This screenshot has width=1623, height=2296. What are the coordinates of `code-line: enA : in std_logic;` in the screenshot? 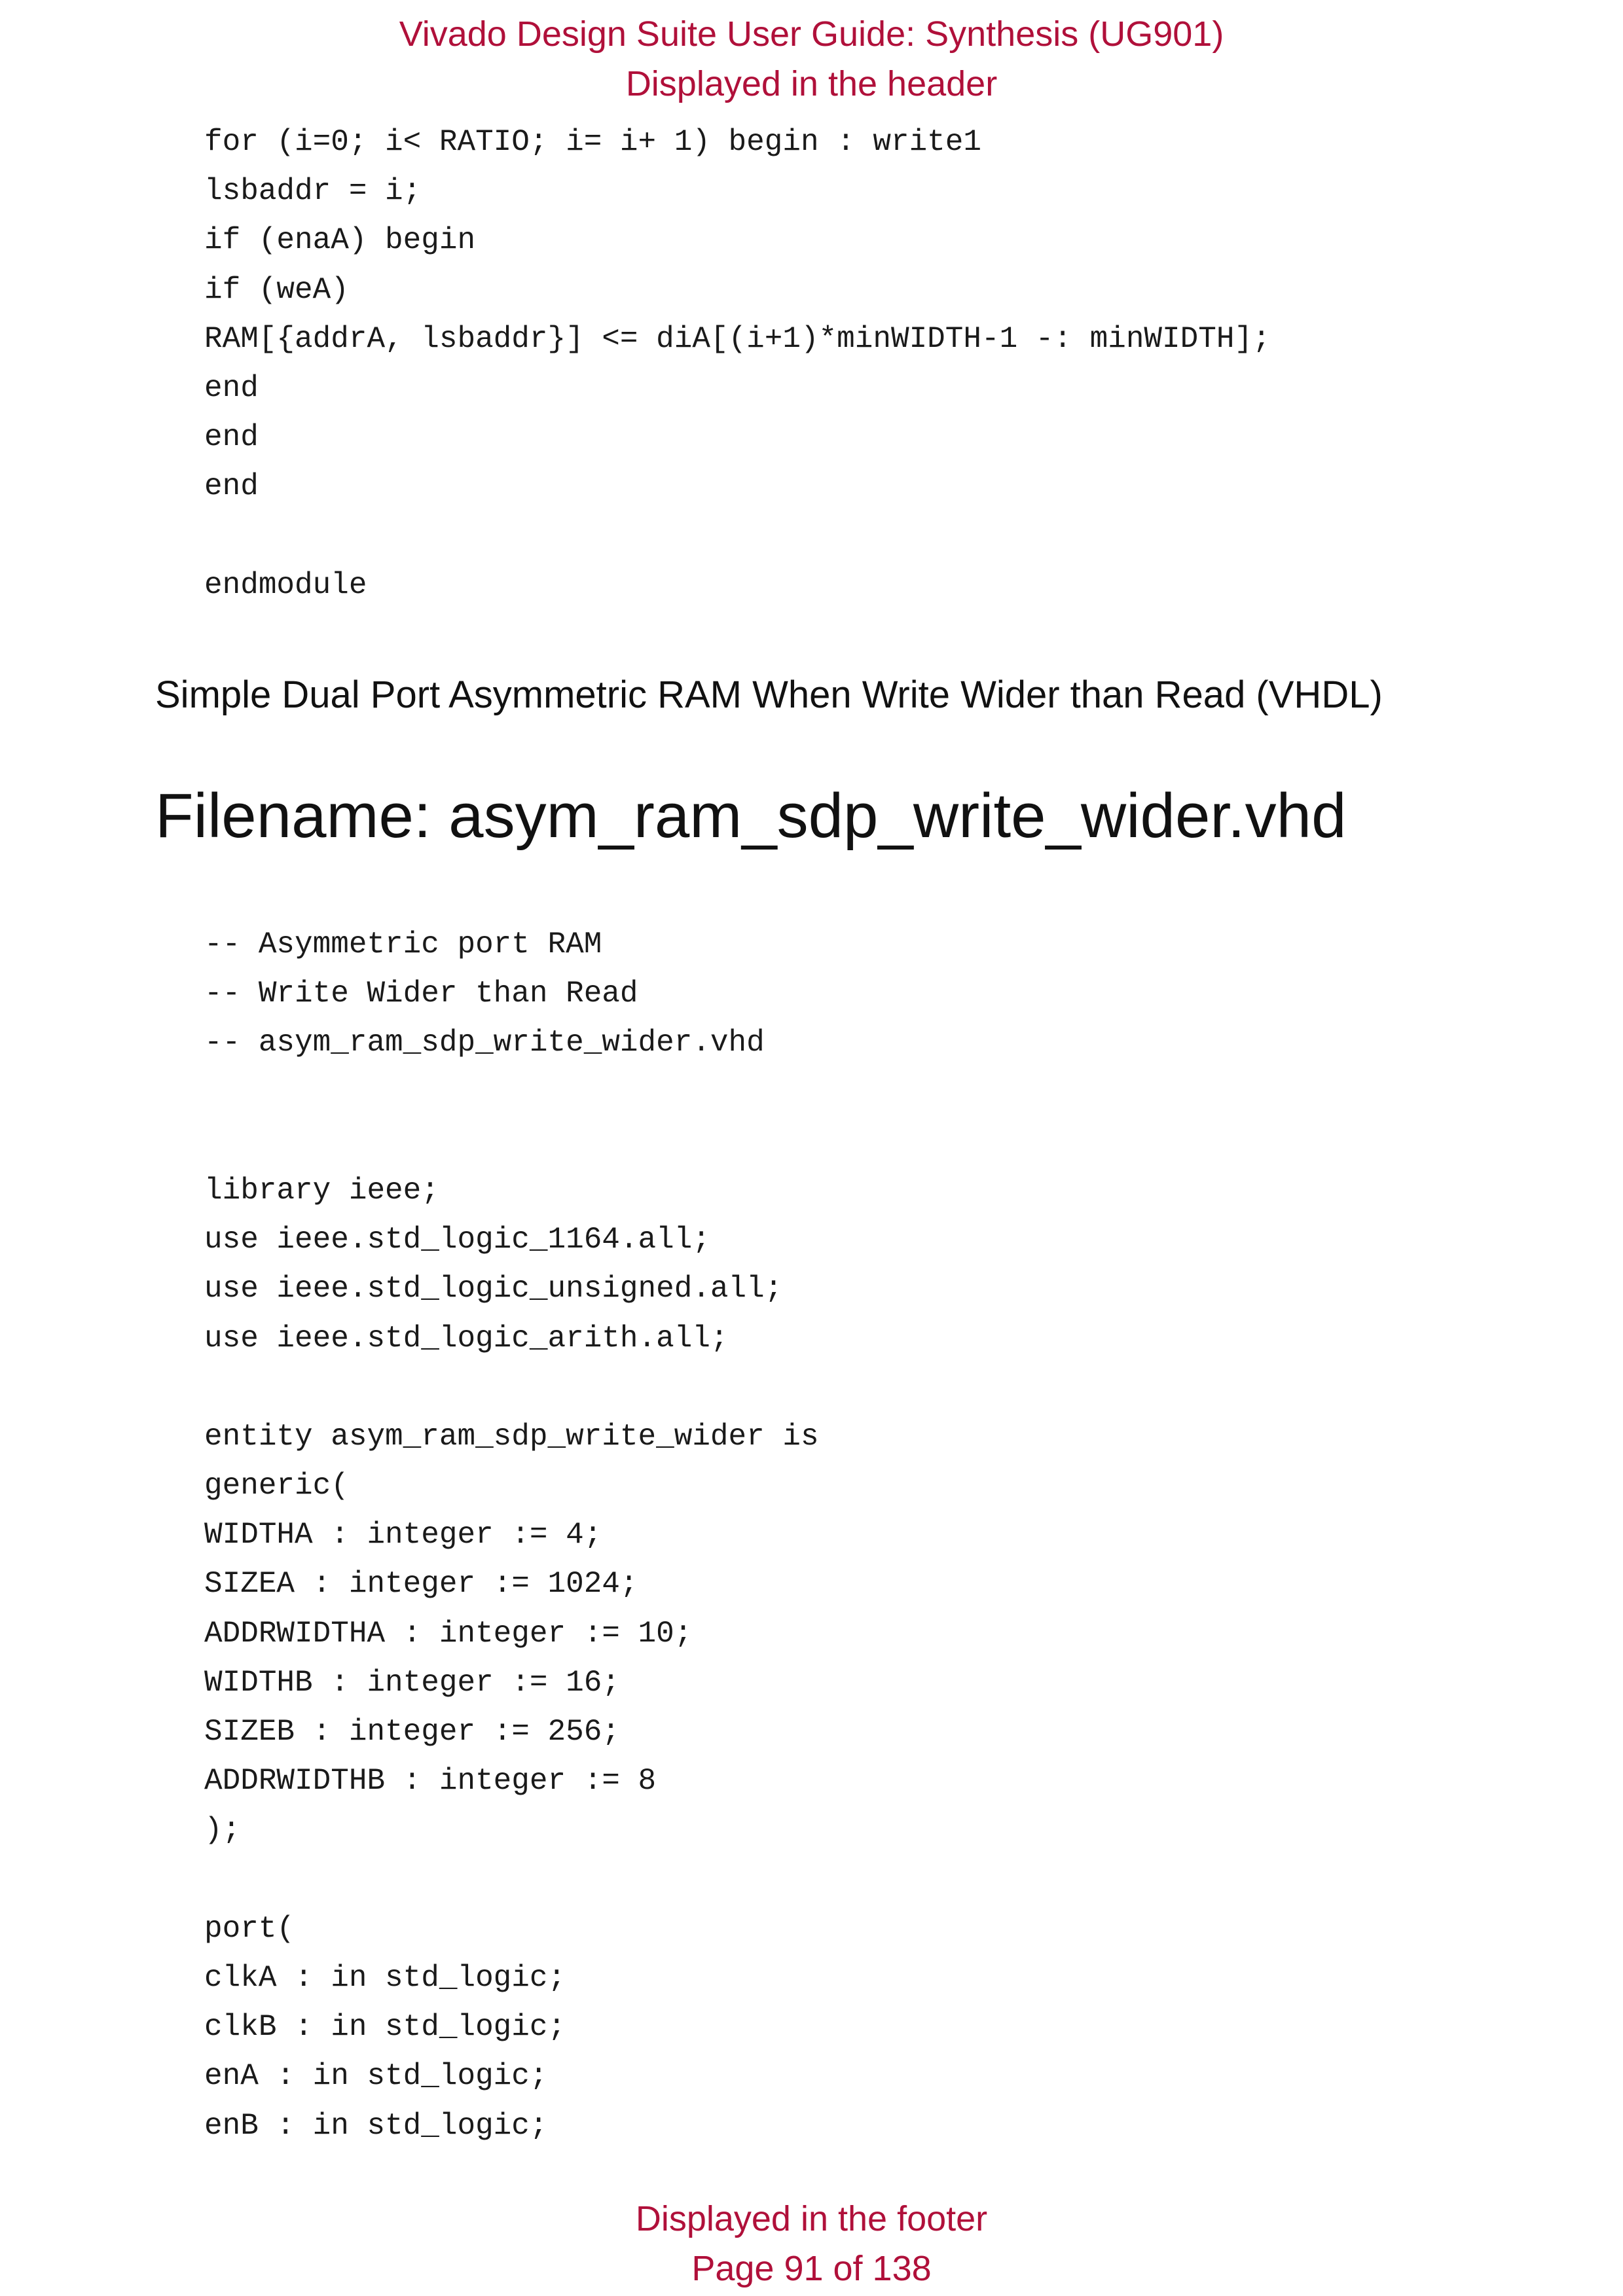 It's located at (376, 2076).